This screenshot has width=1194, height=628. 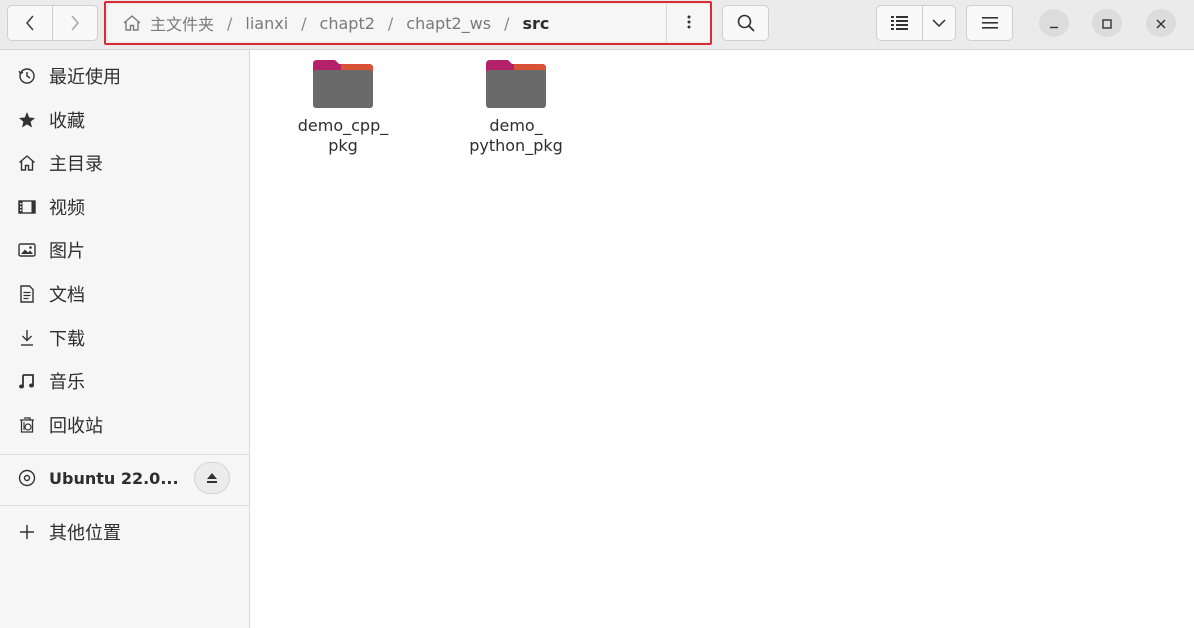 I want to click on sidebar-item-pictures: 图片, so click(x=125, y=250).